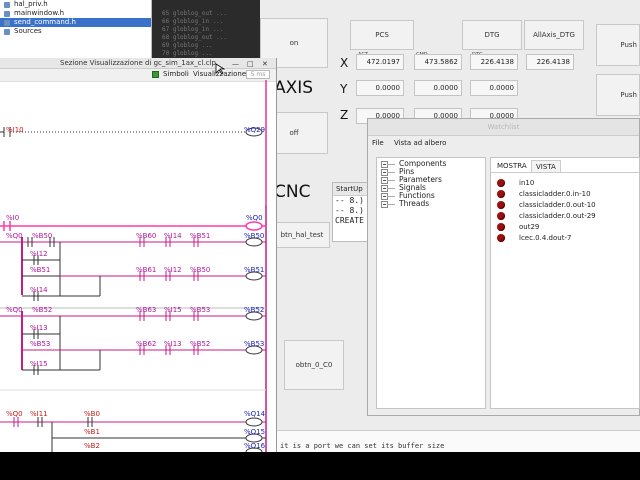 This screenshot has width=640, height=480. What do you see at coordinates (438, 62) in the screenshot?
I see `x-cmd-readout: 473.5862` at bounding box center [438, 62].